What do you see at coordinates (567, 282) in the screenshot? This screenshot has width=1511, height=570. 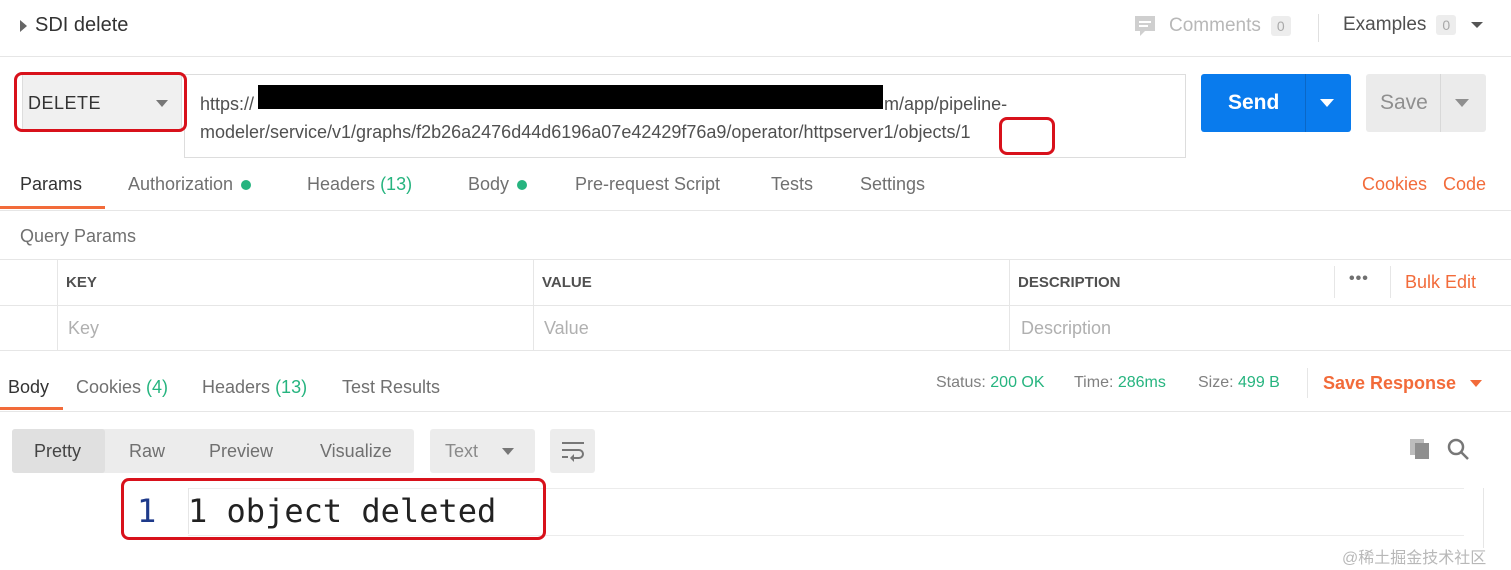 I see `column-header-value: VALUE` at bounding box center [567, 282].